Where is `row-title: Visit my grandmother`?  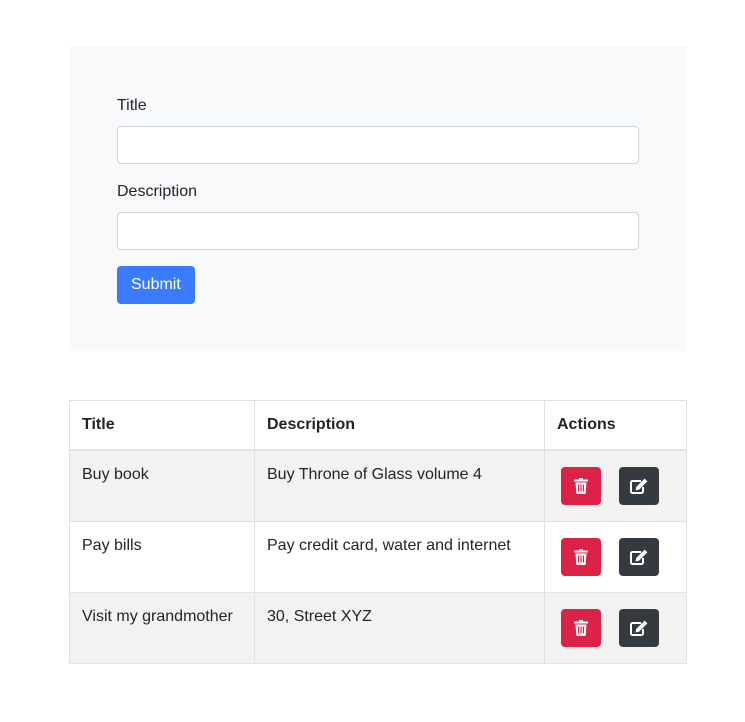
row-title: Visit my grandmother is located at coordinates (162, 628).